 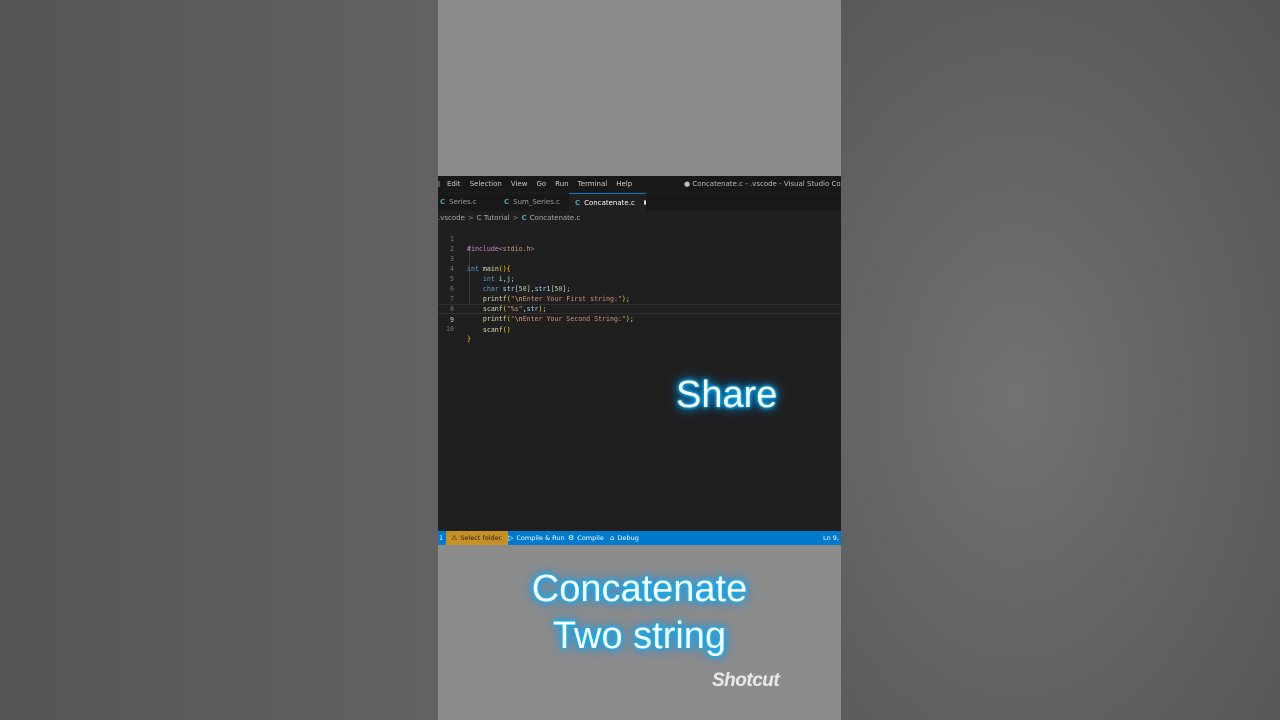 I want to click on menu-edit: Edit, so click(x=454, y=184).